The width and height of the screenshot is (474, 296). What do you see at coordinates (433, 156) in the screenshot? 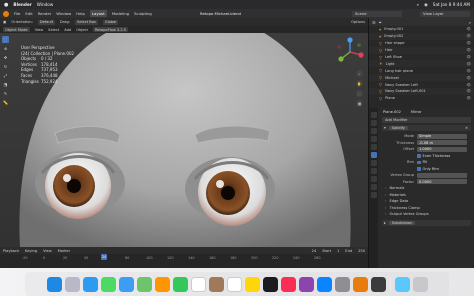
I see `even-thickness-checkbox: Even Thickness` at bounding box center [433, 156].